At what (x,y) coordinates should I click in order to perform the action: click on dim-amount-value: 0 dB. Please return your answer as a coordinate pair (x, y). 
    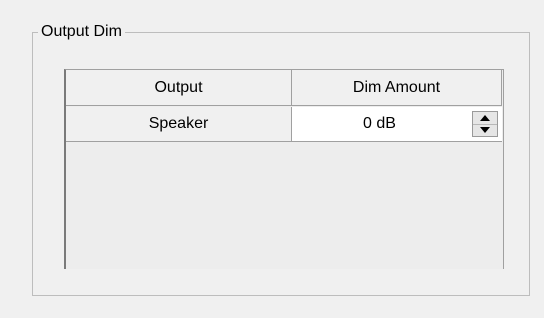
    Looking at the image, I should click on (379, 124).